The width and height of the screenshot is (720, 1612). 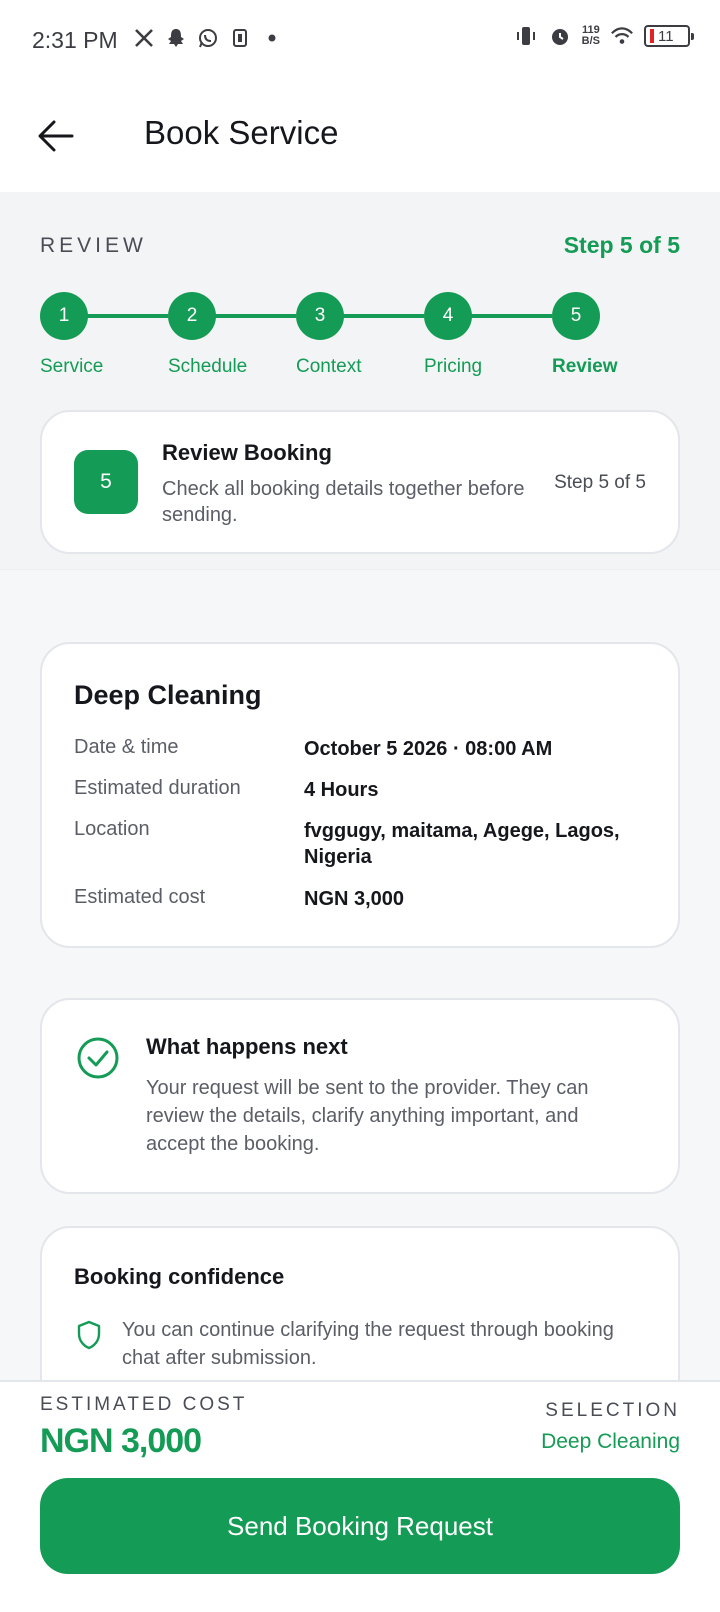 I want to click on app-bar: Book Service, so click(x=360, y=136).